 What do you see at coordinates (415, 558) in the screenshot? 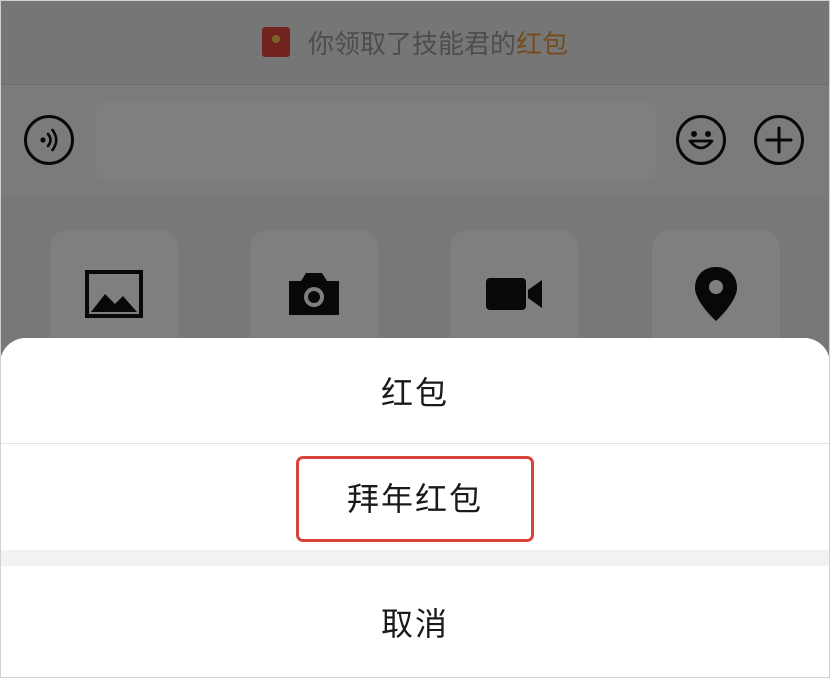
I see `section-gap` at bounding box center [415, 558].